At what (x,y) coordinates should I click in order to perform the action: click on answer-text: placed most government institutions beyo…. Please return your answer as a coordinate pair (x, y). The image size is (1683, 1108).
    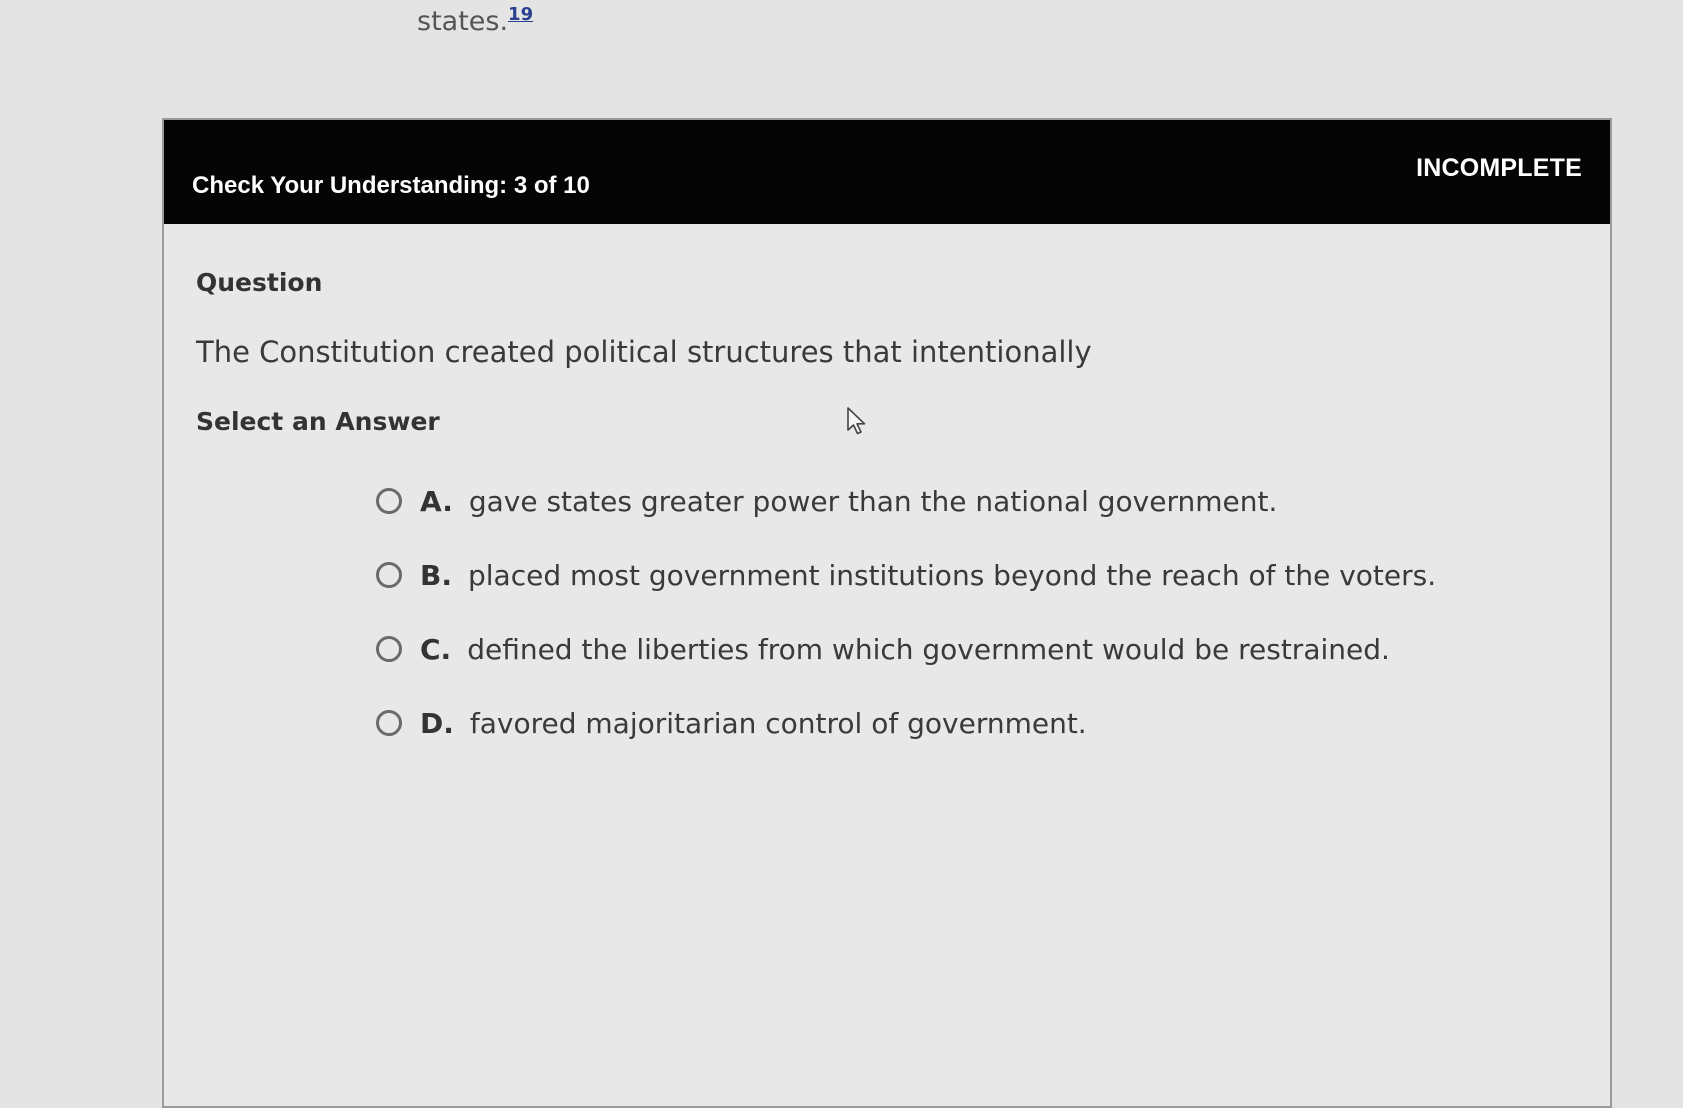
    Looking at the image, I should click on (952, 575).